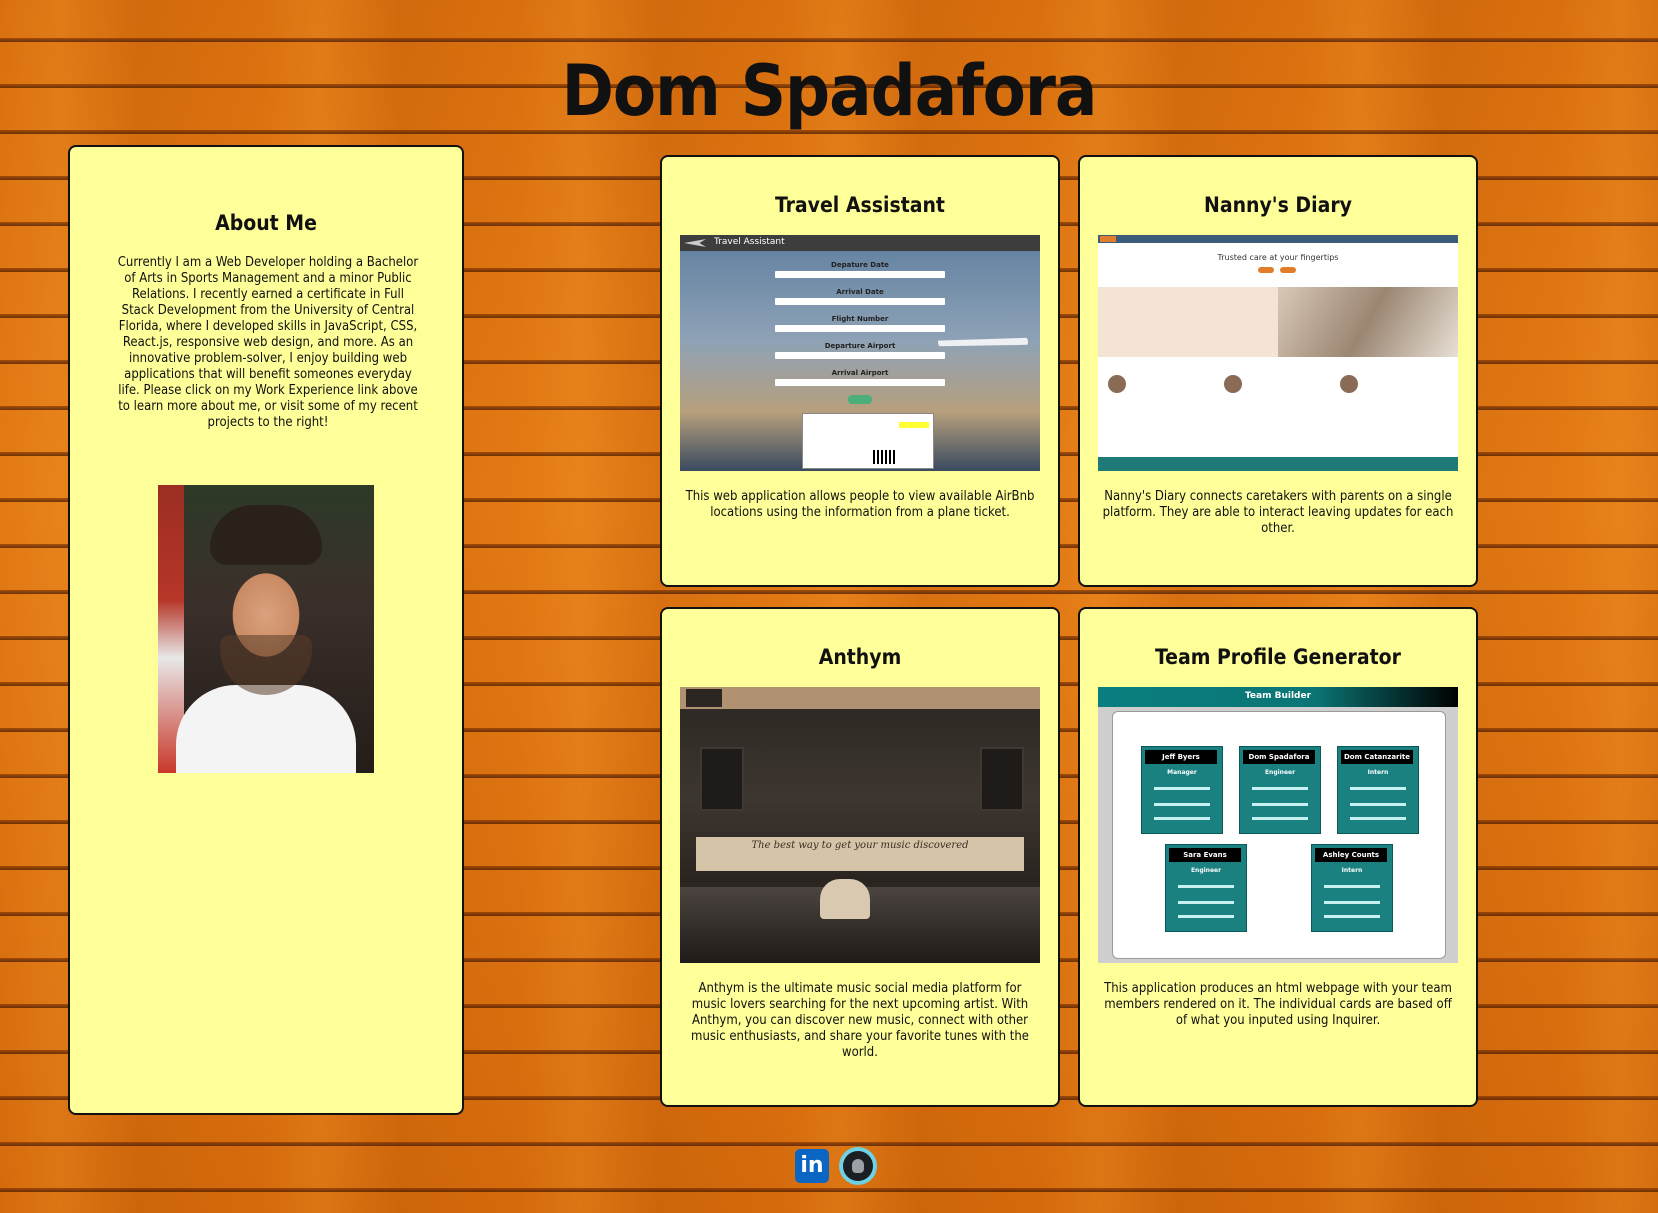 The image size is (1658, 1213). I want to click on studio-chair, so click(845, 899).